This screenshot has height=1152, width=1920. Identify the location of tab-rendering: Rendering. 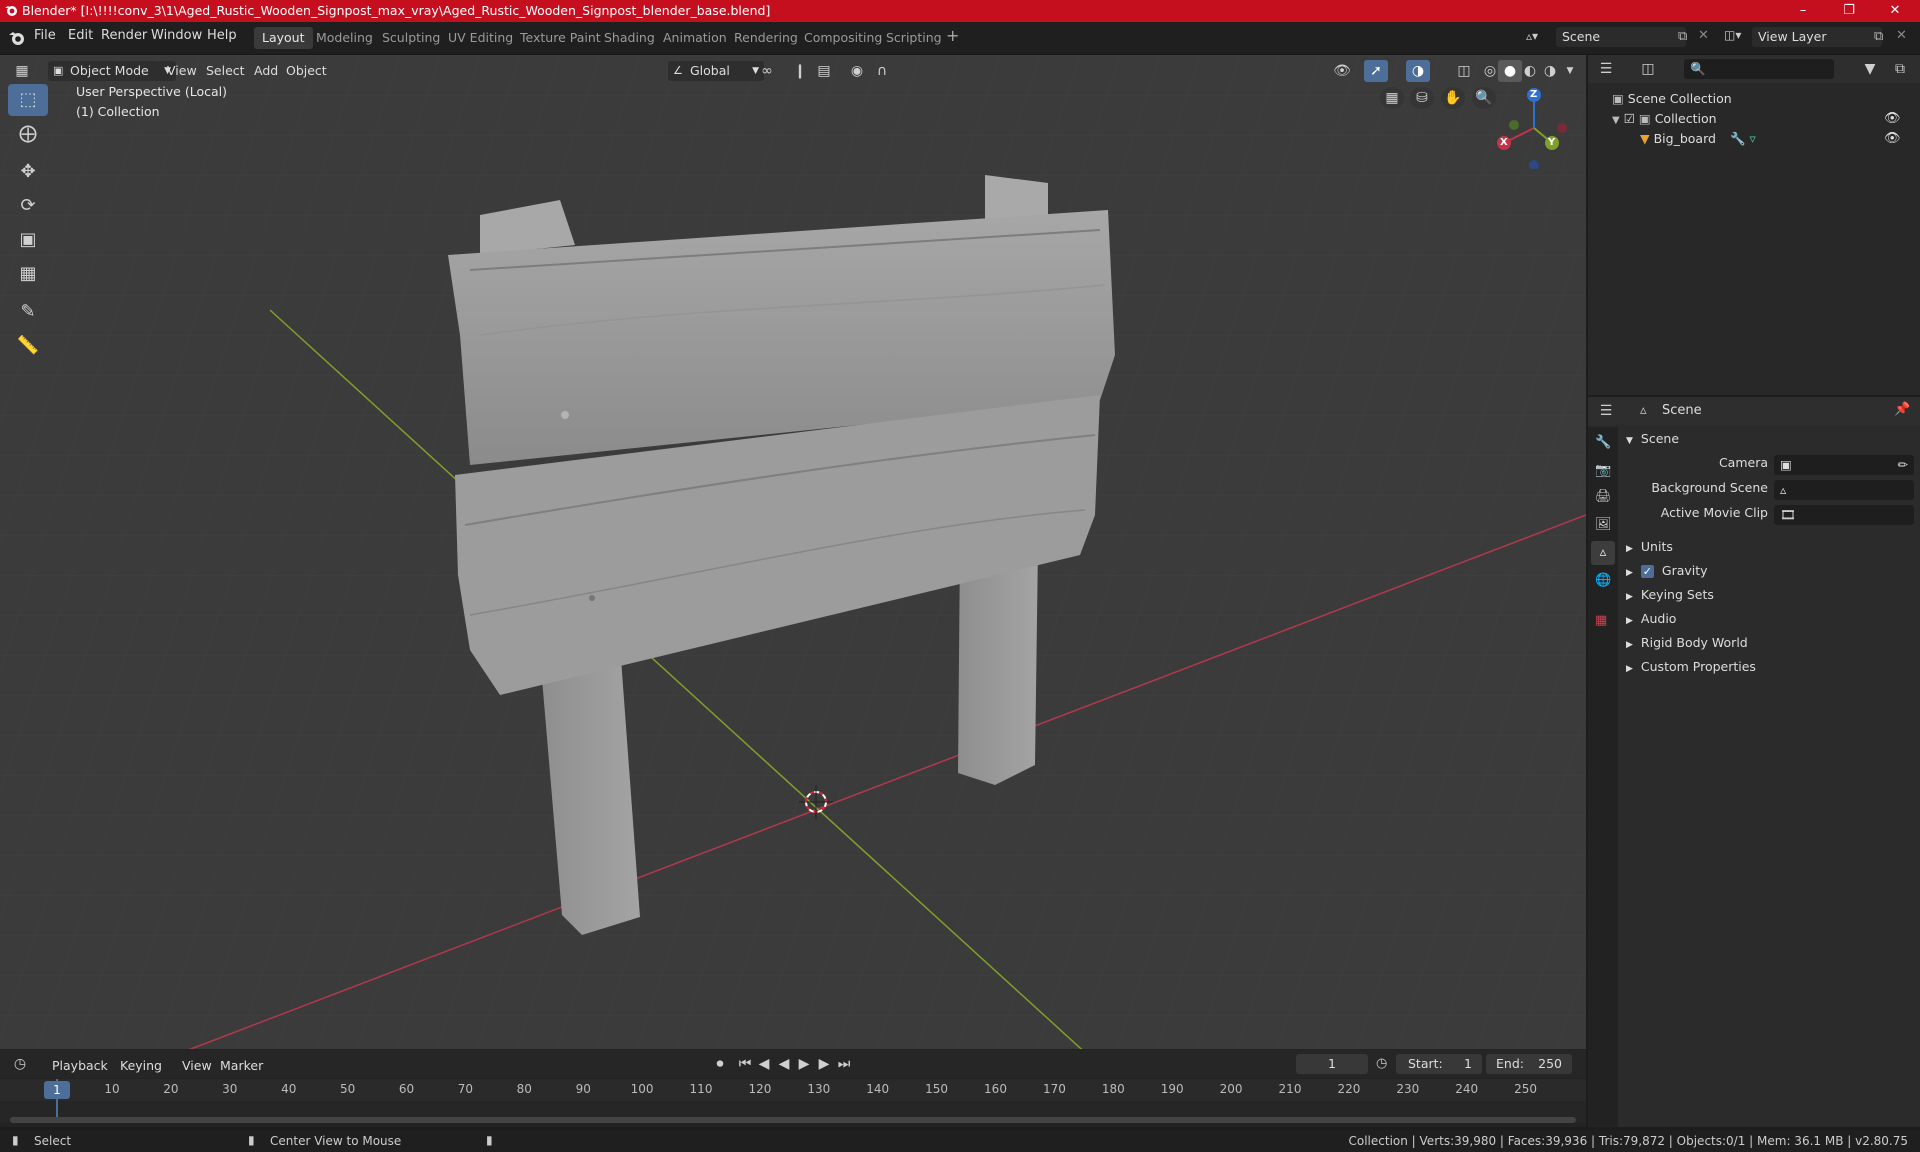
(766, 38).